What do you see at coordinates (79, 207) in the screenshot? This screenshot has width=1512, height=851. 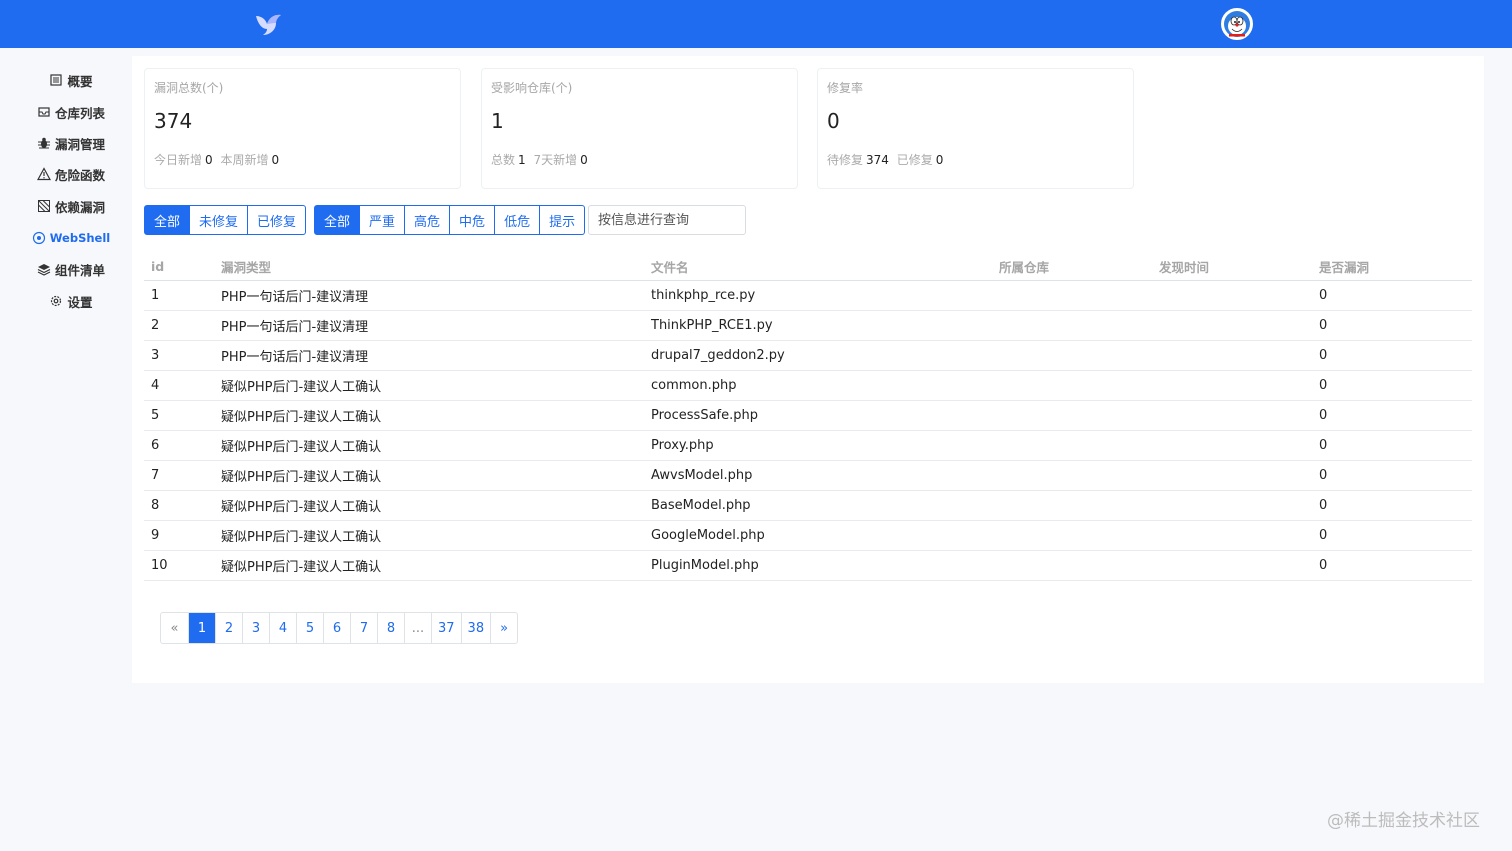 I see `sidebar-item-label: 依赖漏洞` at bounding box center [79, 207].